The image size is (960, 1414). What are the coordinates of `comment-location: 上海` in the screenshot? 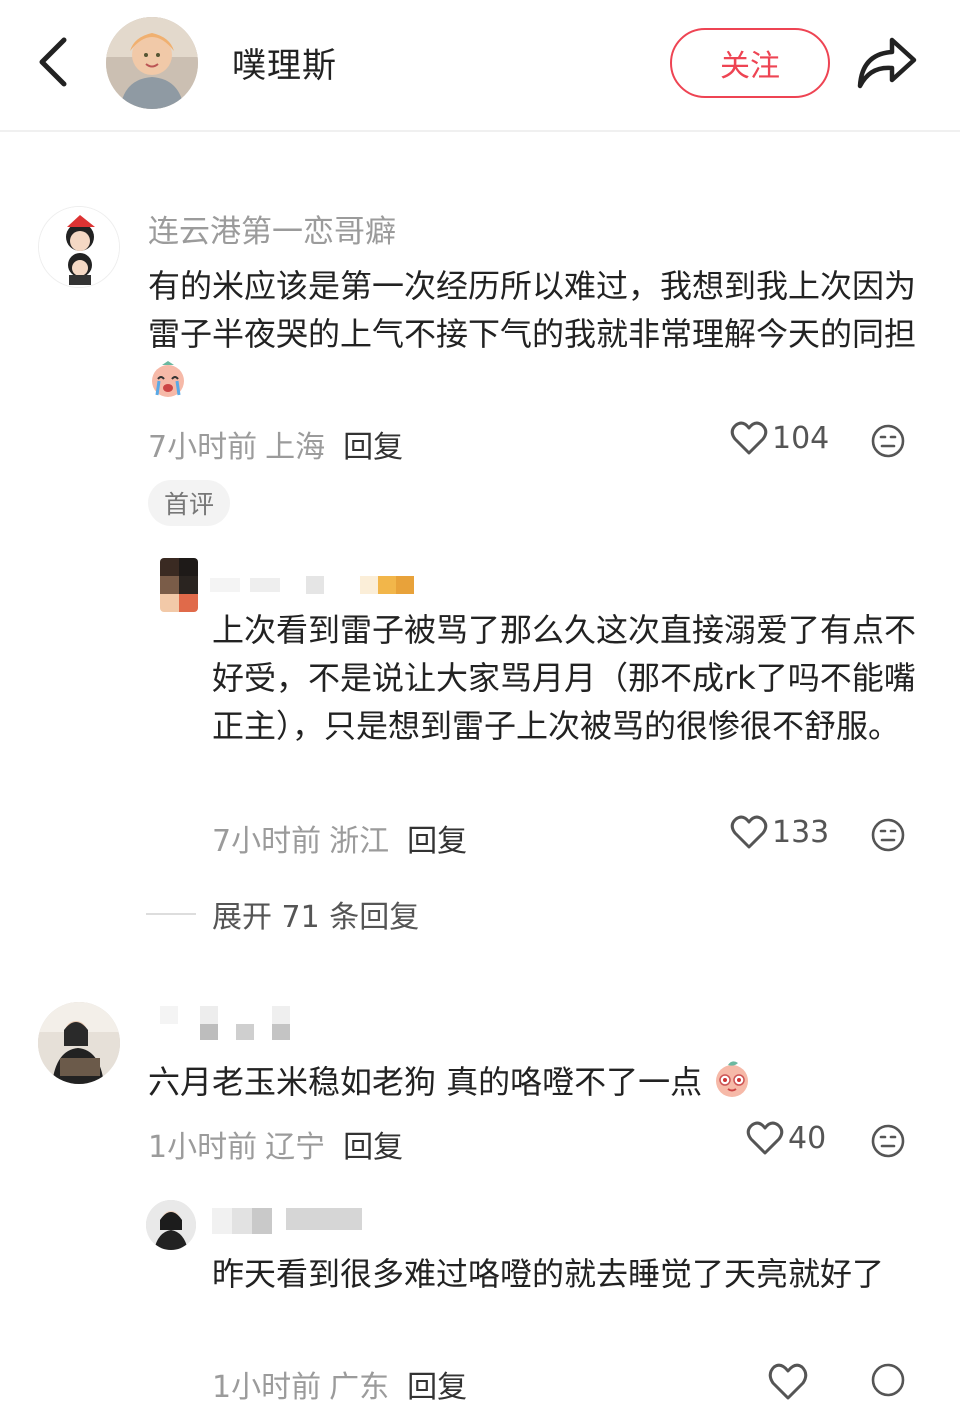 It's located at (295, 447).